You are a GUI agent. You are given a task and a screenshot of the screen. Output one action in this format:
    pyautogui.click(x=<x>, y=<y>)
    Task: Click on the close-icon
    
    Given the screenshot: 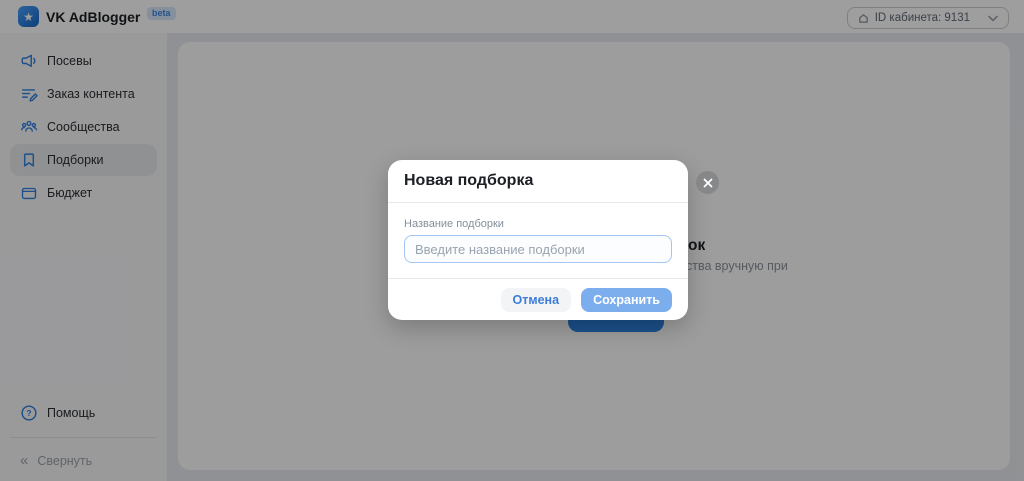 What is the action you would take?
    pyautogui.click(x=707, y=182)
    